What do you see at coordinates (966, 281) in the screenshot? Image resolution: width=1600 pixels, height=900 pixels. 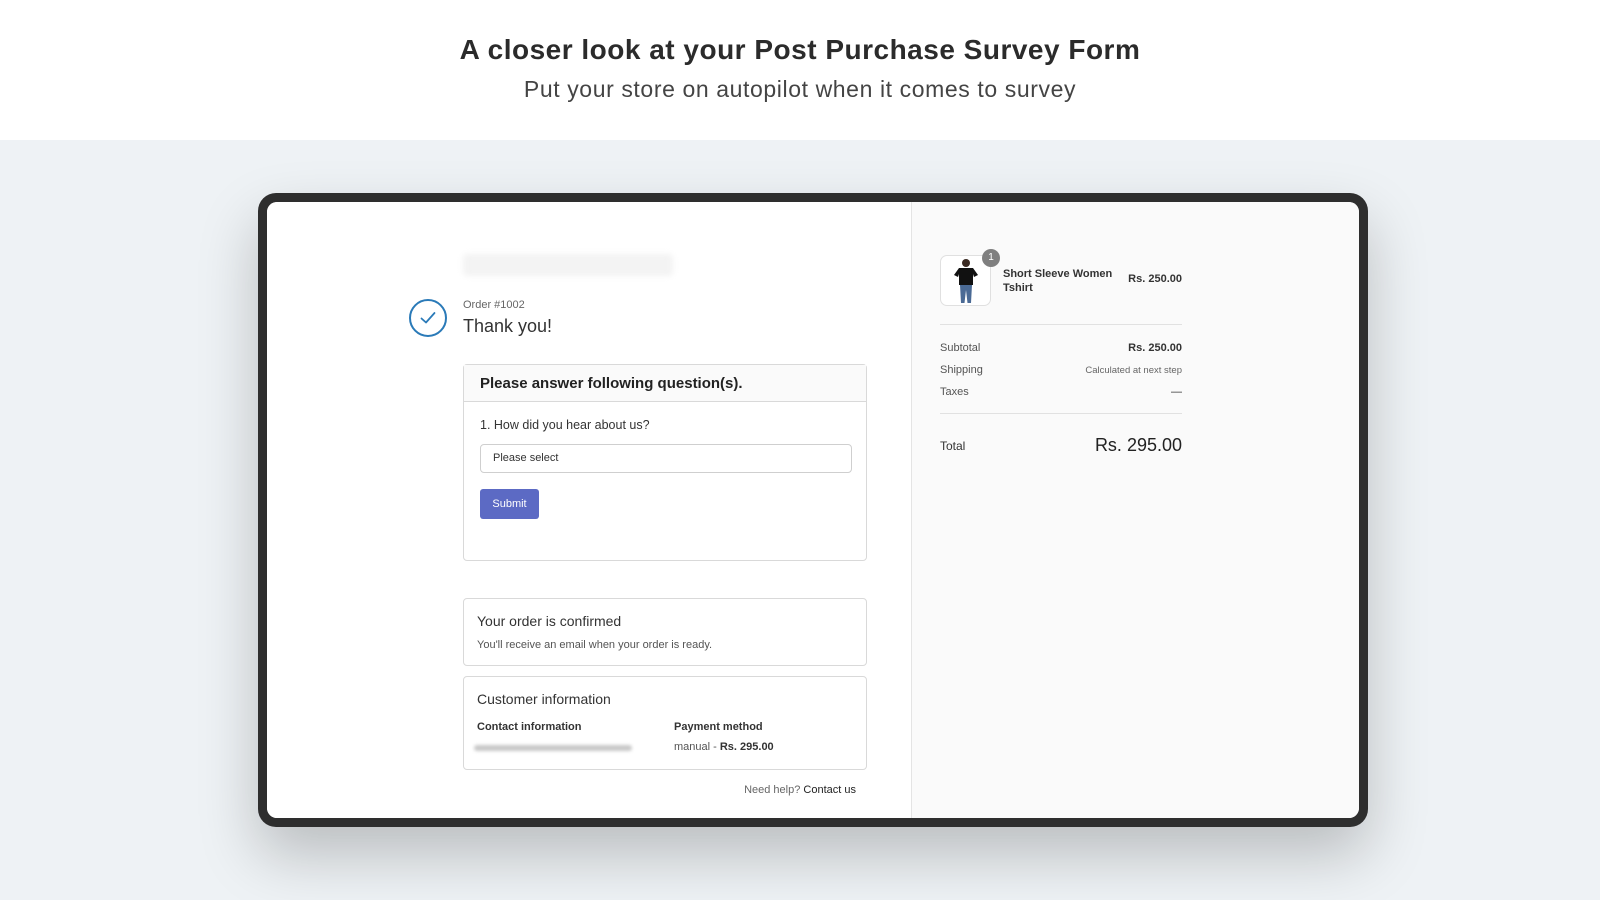 I see `tshirt-product-image` at bounding box center [966, 281].